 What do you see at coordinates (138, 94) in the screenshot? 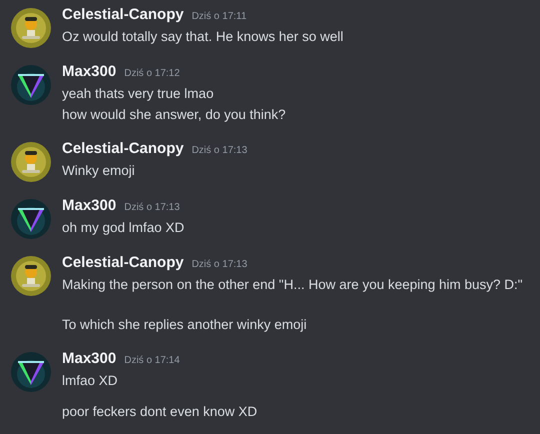
I see `message-text: yeah thats very true lmao` at bounding box center [138, 94].